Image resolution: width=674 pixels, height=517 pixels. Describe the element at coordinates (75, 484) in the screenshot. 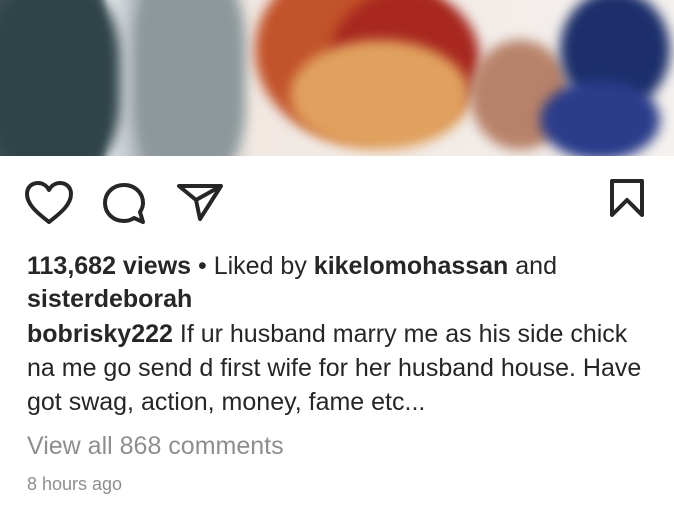

I see `post-timestamp: 8 hours ago` at that location.